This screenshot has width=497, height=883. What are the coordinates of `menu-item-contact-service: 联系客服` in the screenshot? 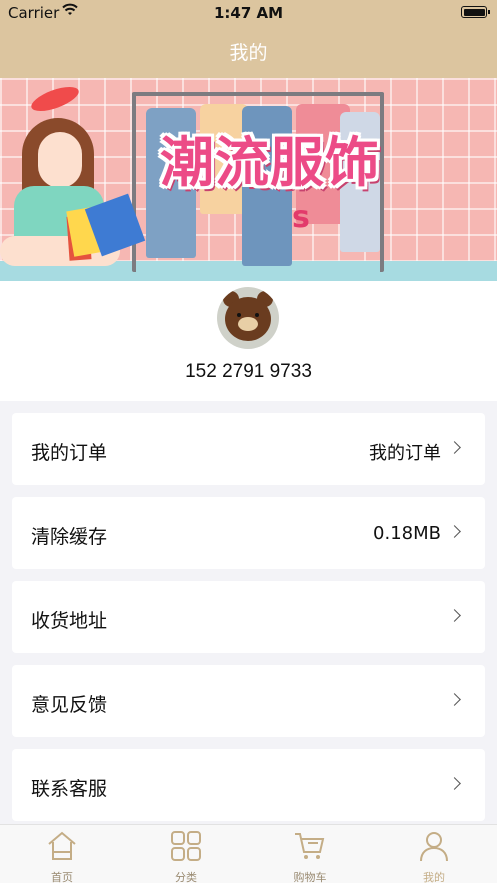 It's located at (248, 785).